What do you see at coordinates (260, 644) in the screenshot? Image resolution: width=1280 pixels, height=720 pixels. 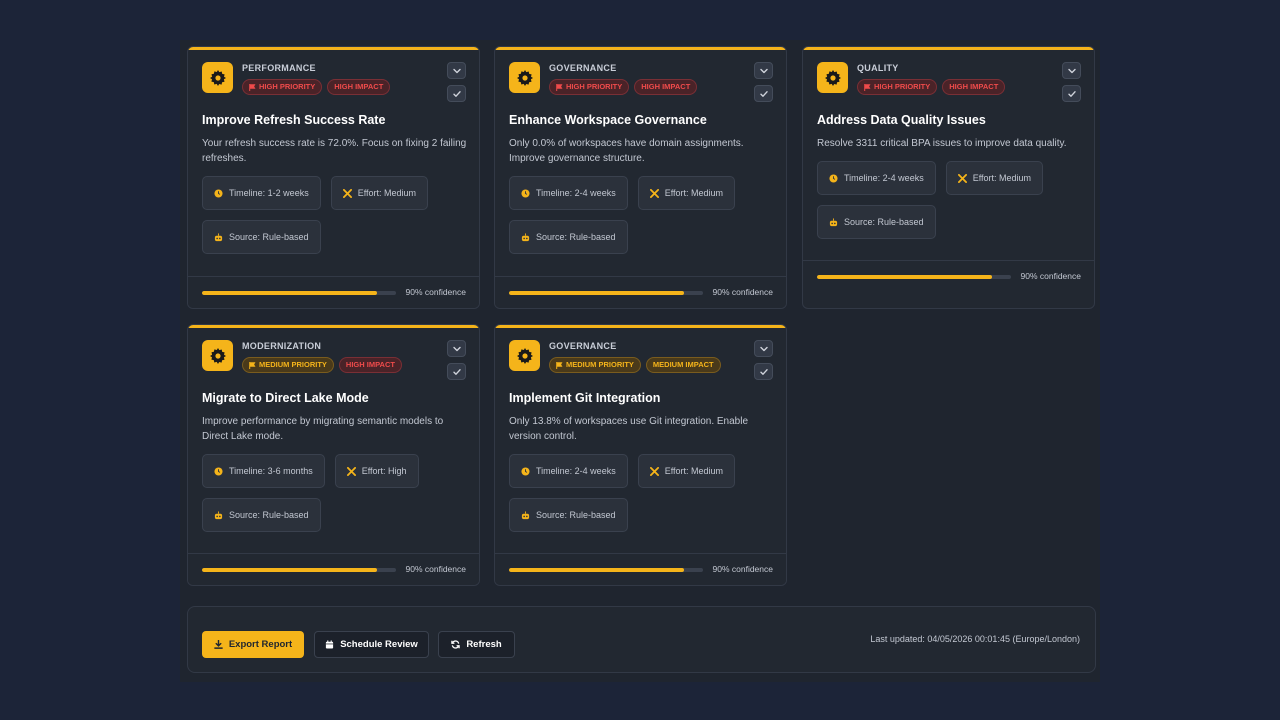 I see `export-report-label: Export Report` at bounding box center [260, 644].